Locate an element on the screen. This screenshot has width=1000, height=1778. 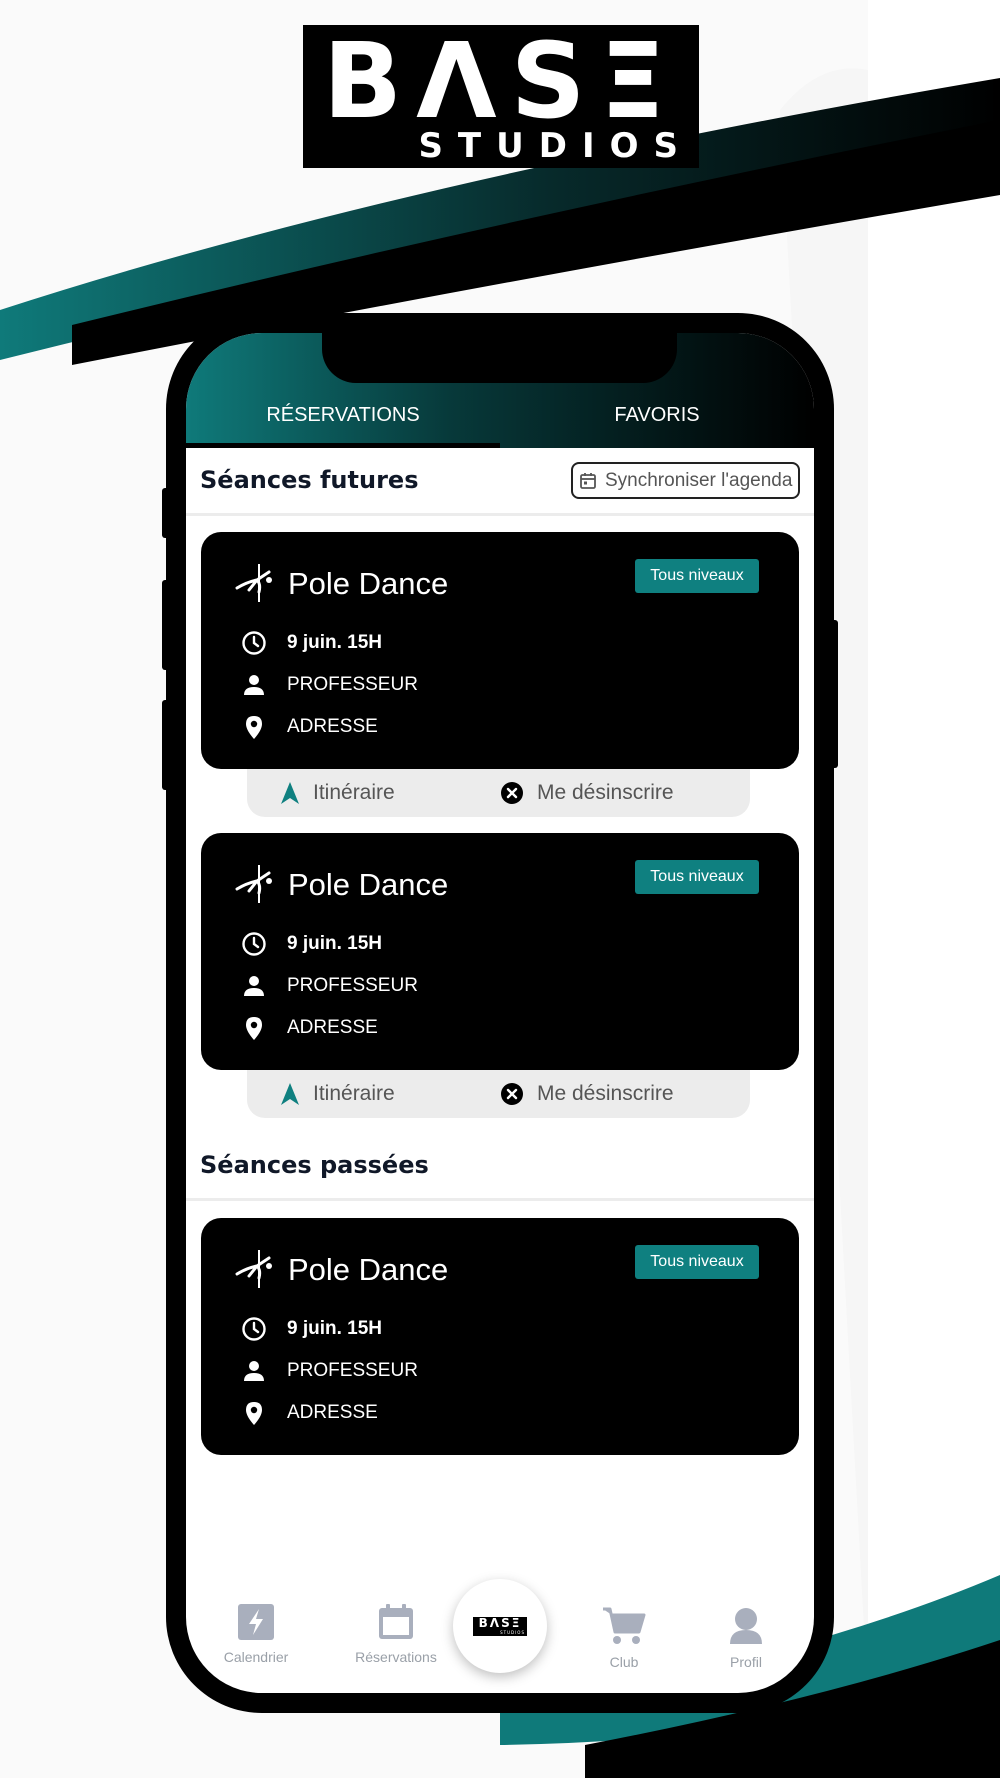
lightning-icon is located at coordinates (256, 1622).